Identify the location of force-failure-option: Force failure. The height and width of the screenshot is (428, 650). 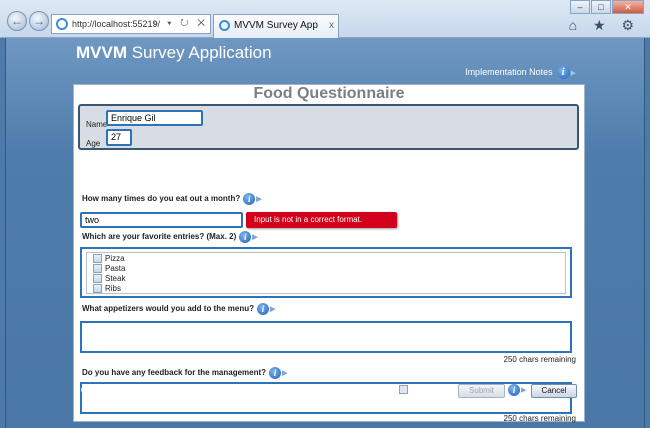
(427, 390).